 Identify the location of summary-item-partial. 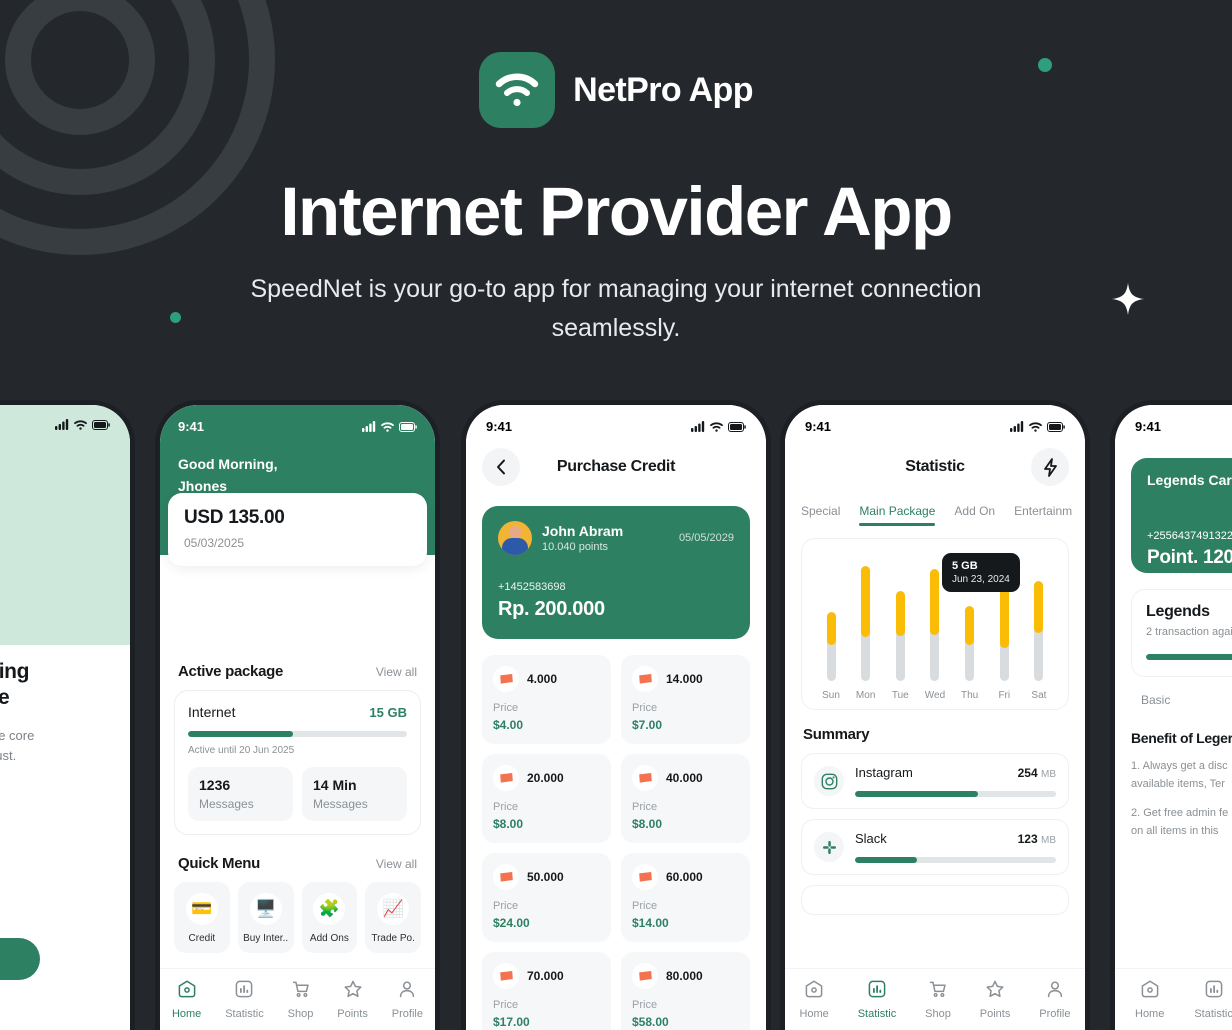
(935, 900).